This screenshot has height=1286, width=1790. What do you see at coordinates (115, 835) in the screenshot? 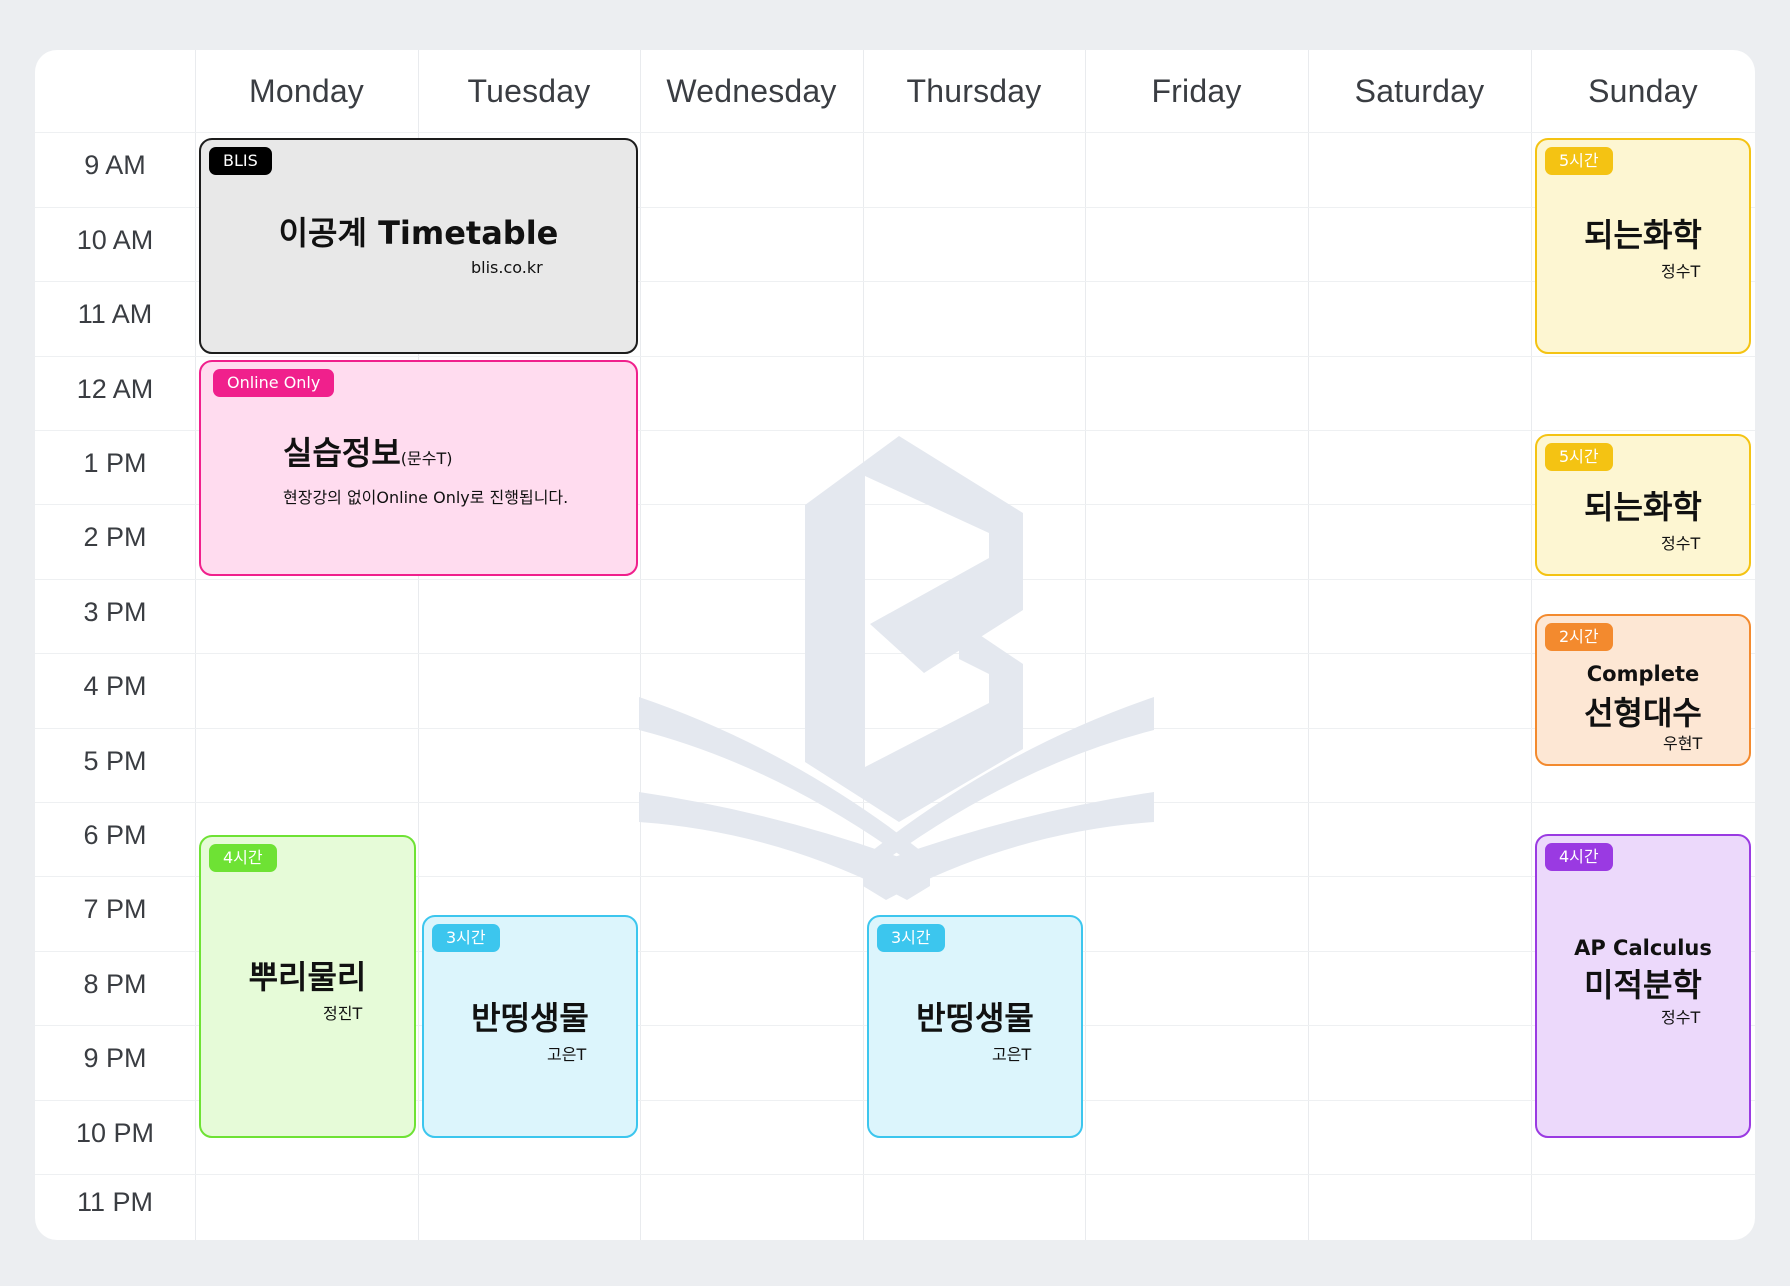
I see `time-label: 6 PM` at bounding box center [115, 835].